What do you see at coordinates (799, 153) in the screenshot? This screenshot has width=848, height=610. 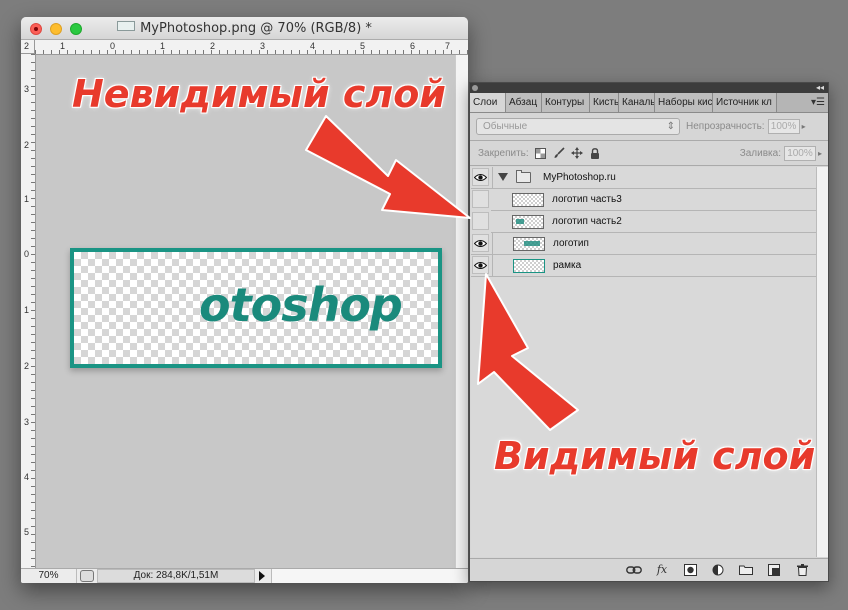 I see `fill-field: 100%` at bounding box center [799, 153].